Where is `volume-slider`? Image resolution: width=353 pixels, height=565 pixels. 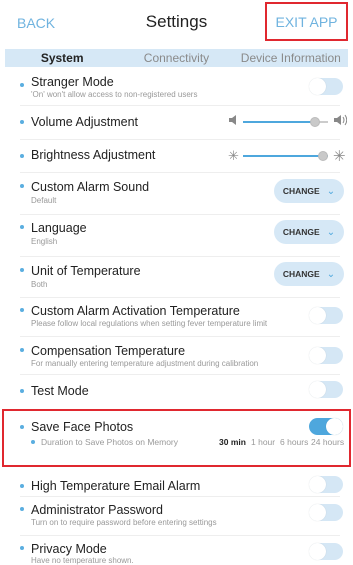 volume-slider is located at coordinates (285, 122).